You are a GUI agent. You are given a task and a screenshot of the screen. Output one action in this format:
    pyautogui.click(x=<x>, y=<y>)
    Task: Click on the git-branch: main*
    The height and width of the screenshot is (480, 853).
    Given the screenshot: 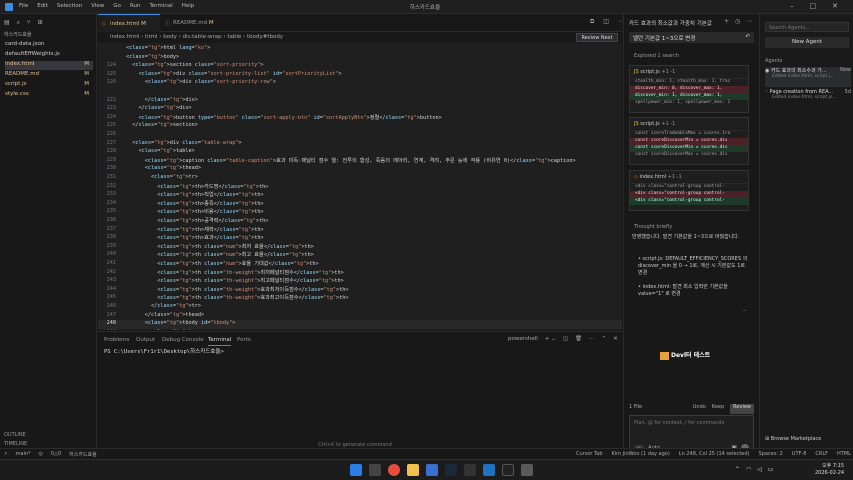 What is the action you would take?
    pyautogui.click(x=23, y=454)
    